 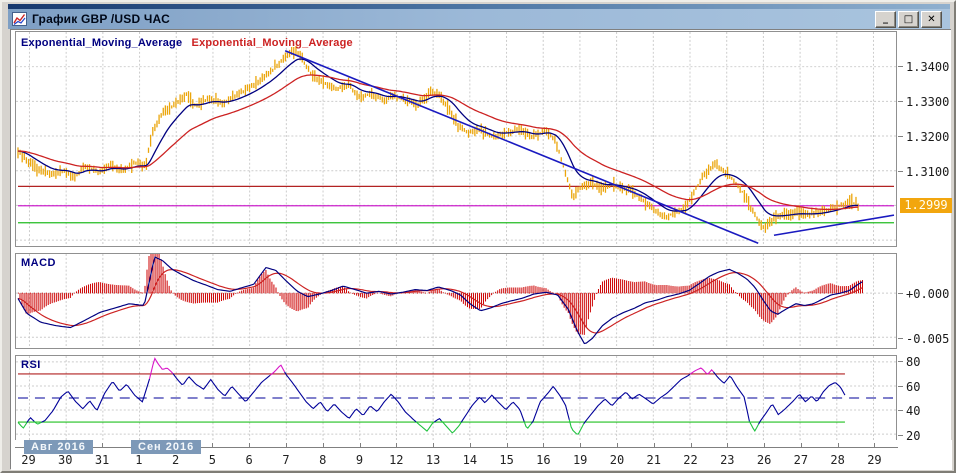 I want to click on y-axis-tick-label: 1.3400, so click(x=928, y=67).